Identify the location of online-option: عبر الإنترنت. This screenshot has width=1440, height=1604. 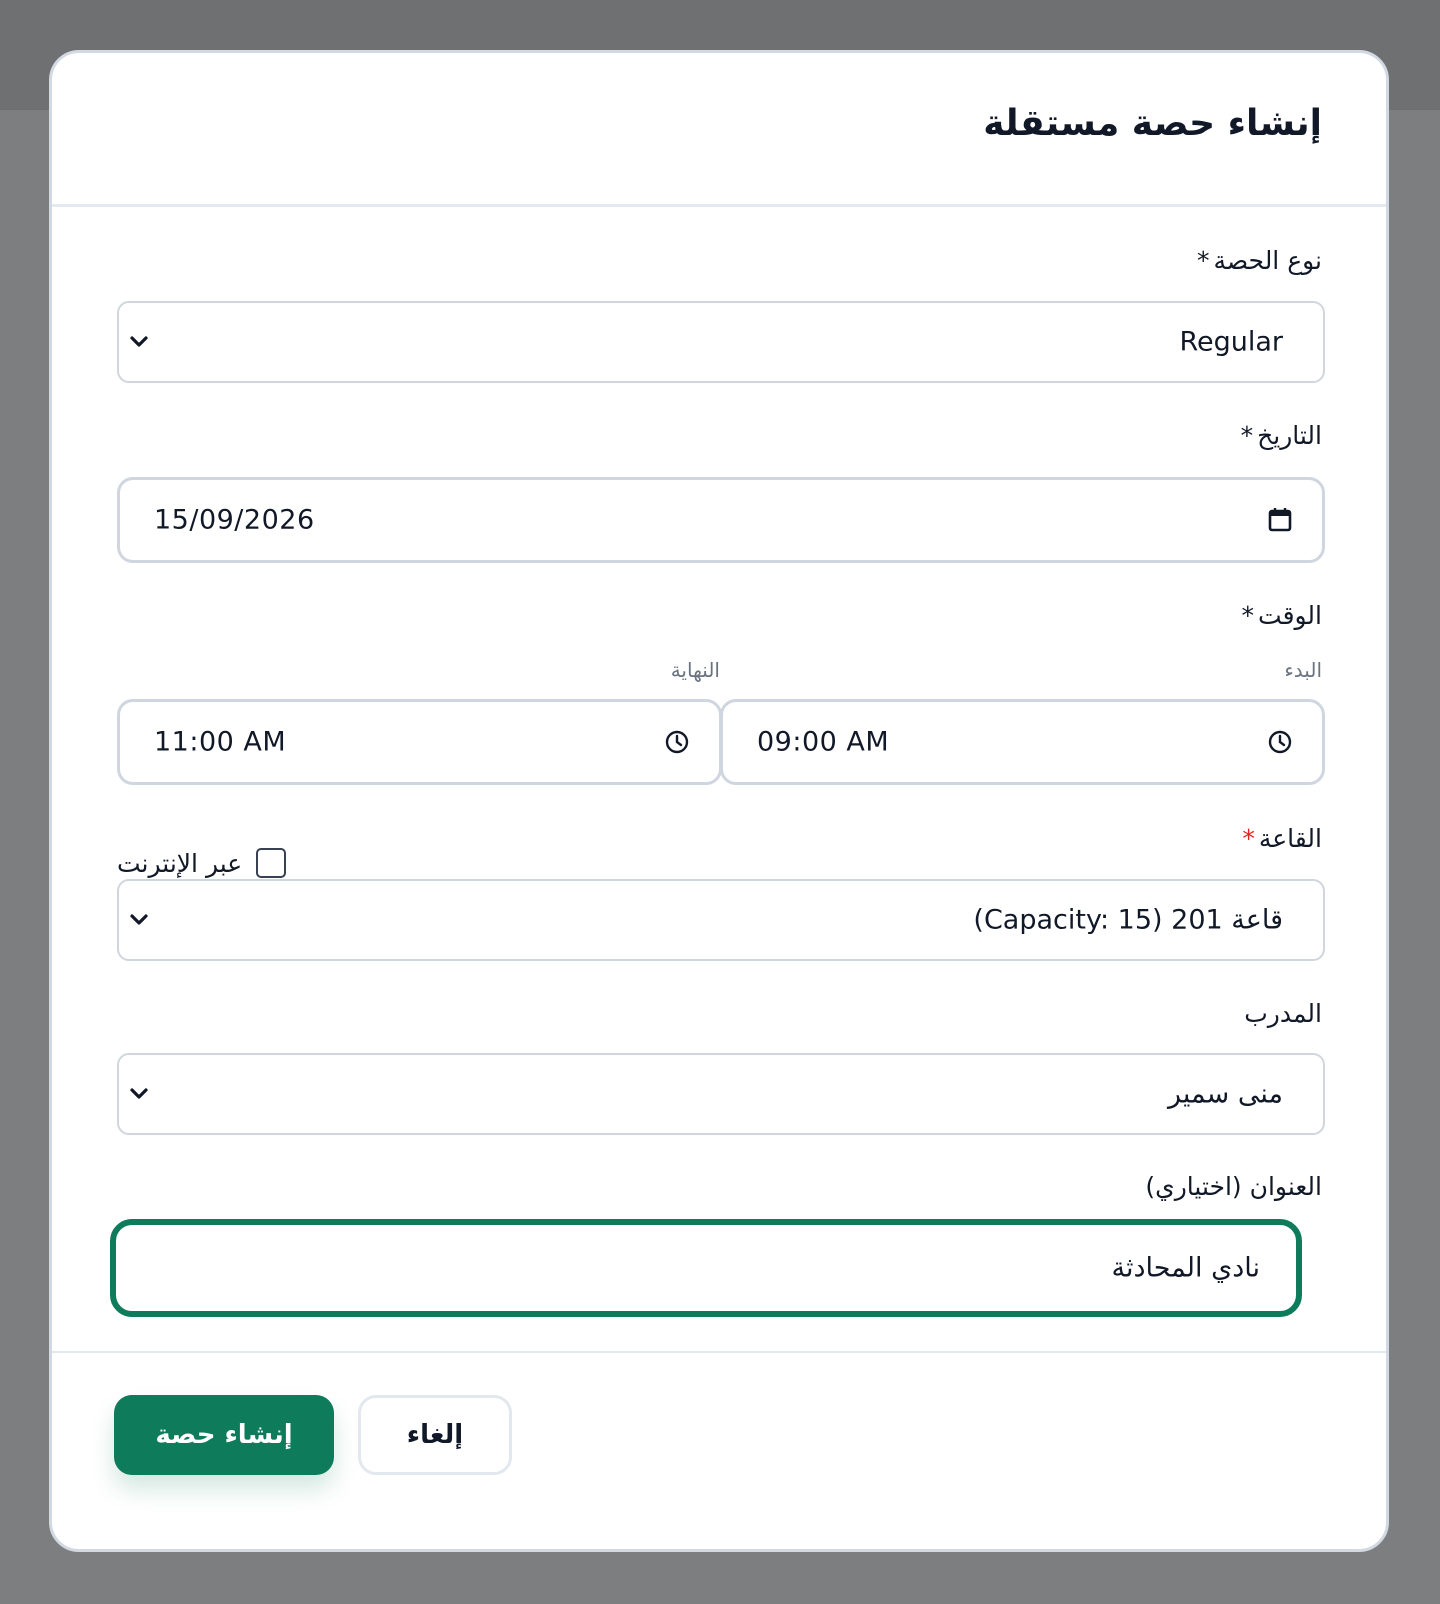
(202, 863).